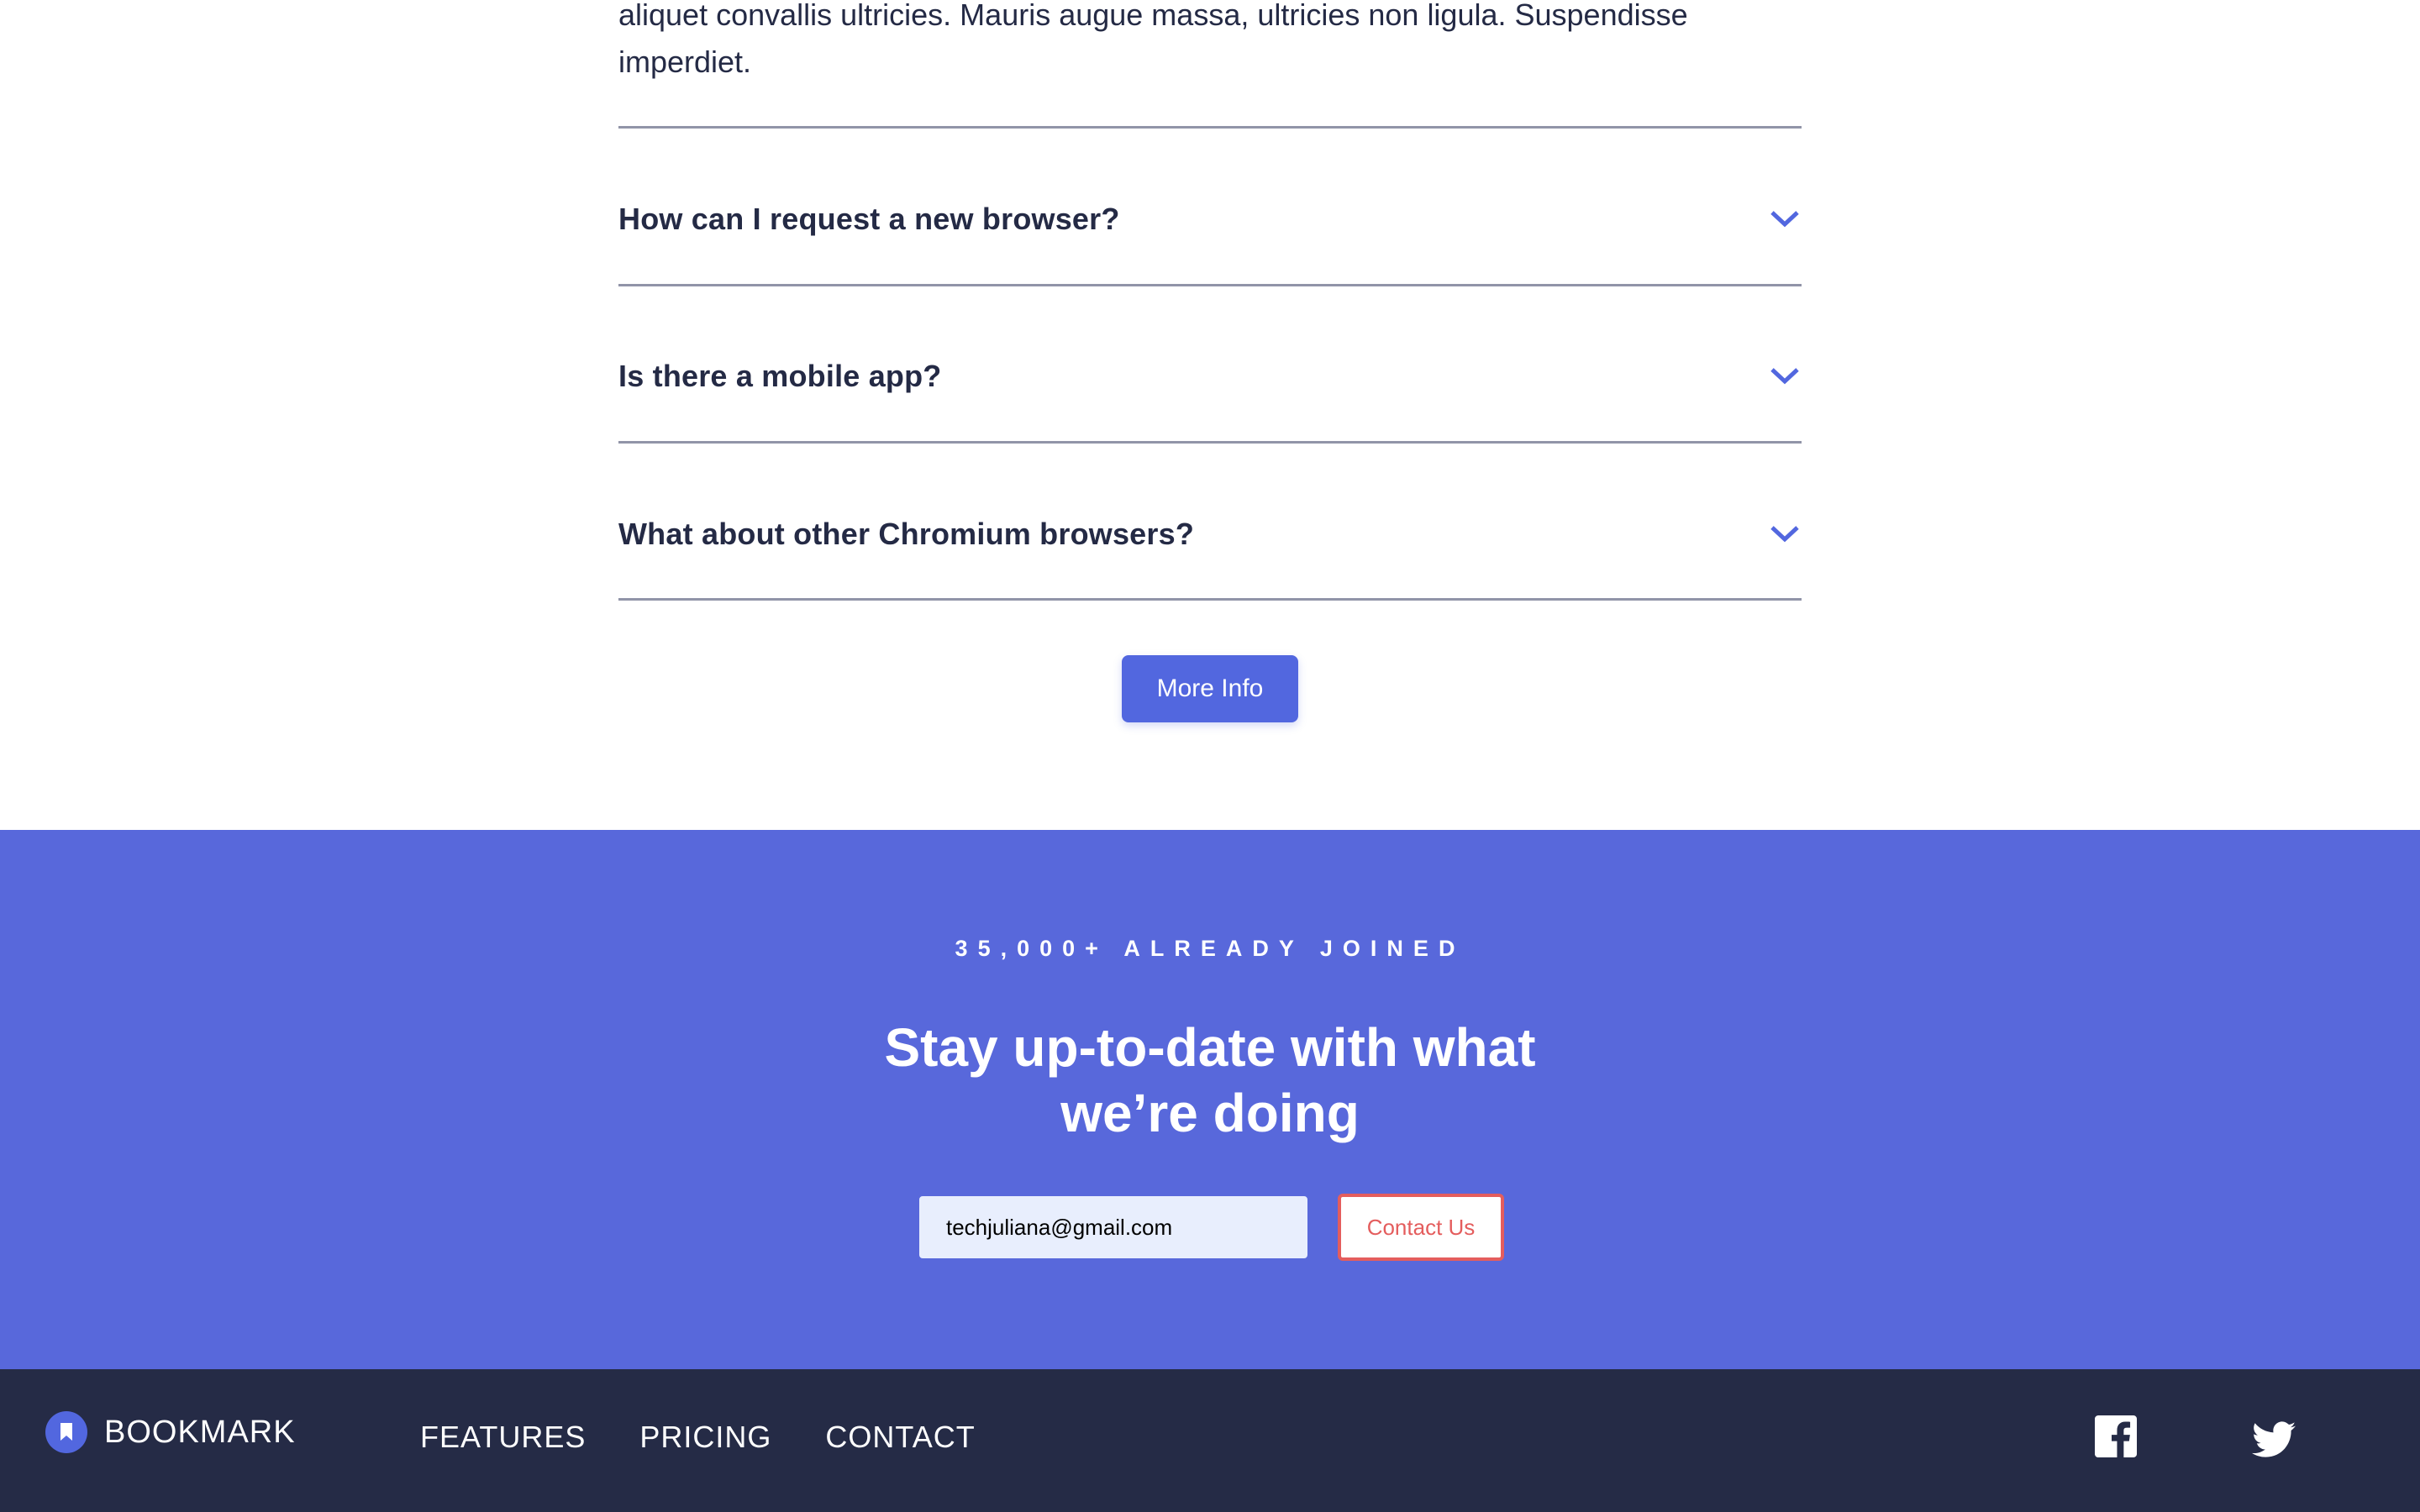  What do you see at coordinates (1113, 1227) in the screenshot?
I see `email-input` at bounding box center [1113, 1227].